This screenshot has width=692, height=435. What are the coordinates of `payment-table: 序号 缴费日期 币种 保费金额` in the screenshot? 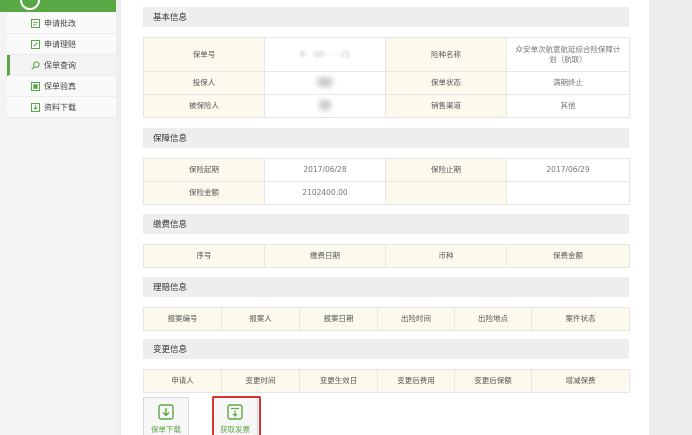 It's located at (386, 256).